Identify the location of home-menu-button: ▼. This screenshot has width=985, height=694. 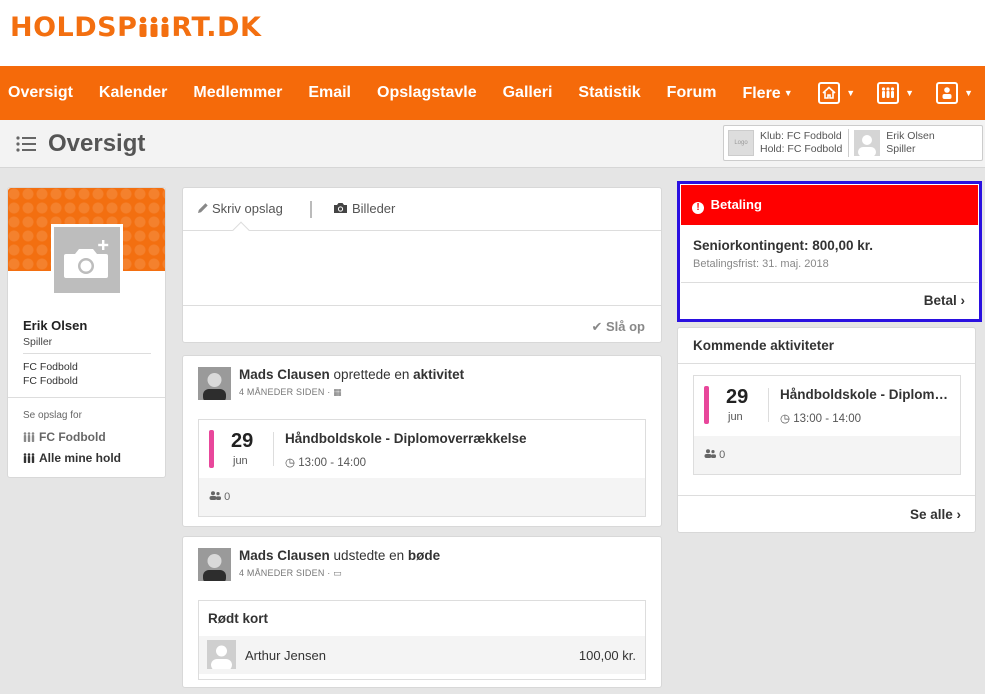
(836, 93).